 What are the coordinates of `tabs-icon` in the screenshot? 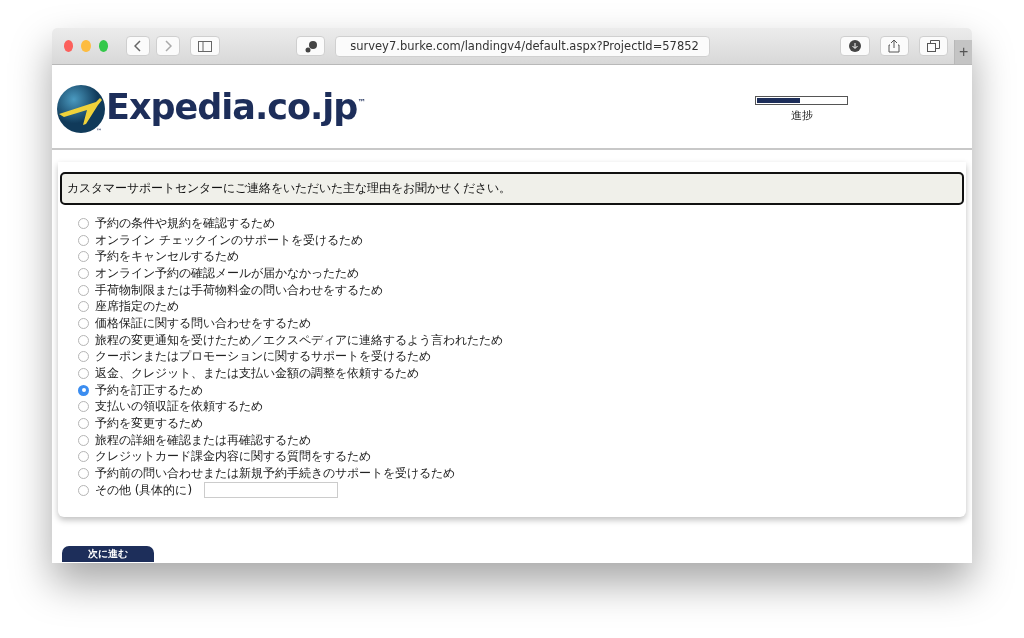 It's located at (934, 46).